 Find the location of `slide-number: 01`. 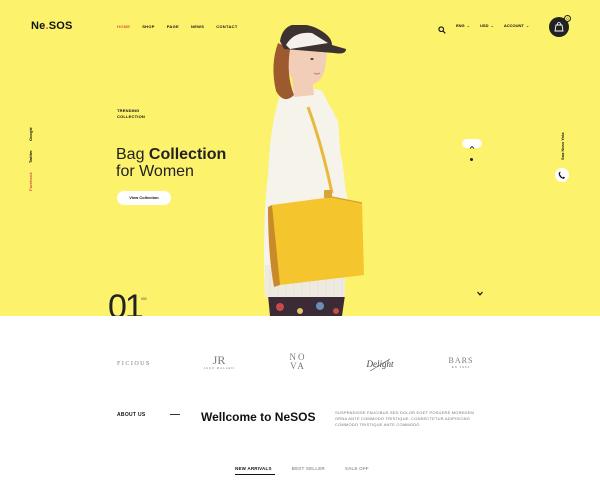

slide-number: 01 is located at coordinates (126, 302).